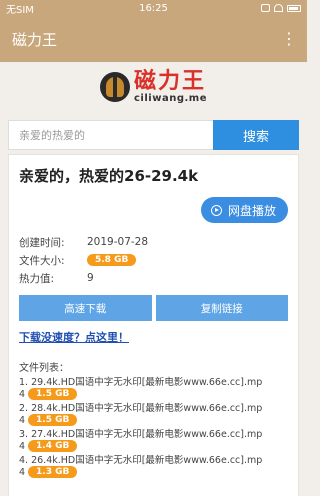 The height and width of the screenshot is (496, 320). Describe the element at coordinates (170, 98) in the screenshot. I see `logo-domain-text: ciliwang.me` at that location.